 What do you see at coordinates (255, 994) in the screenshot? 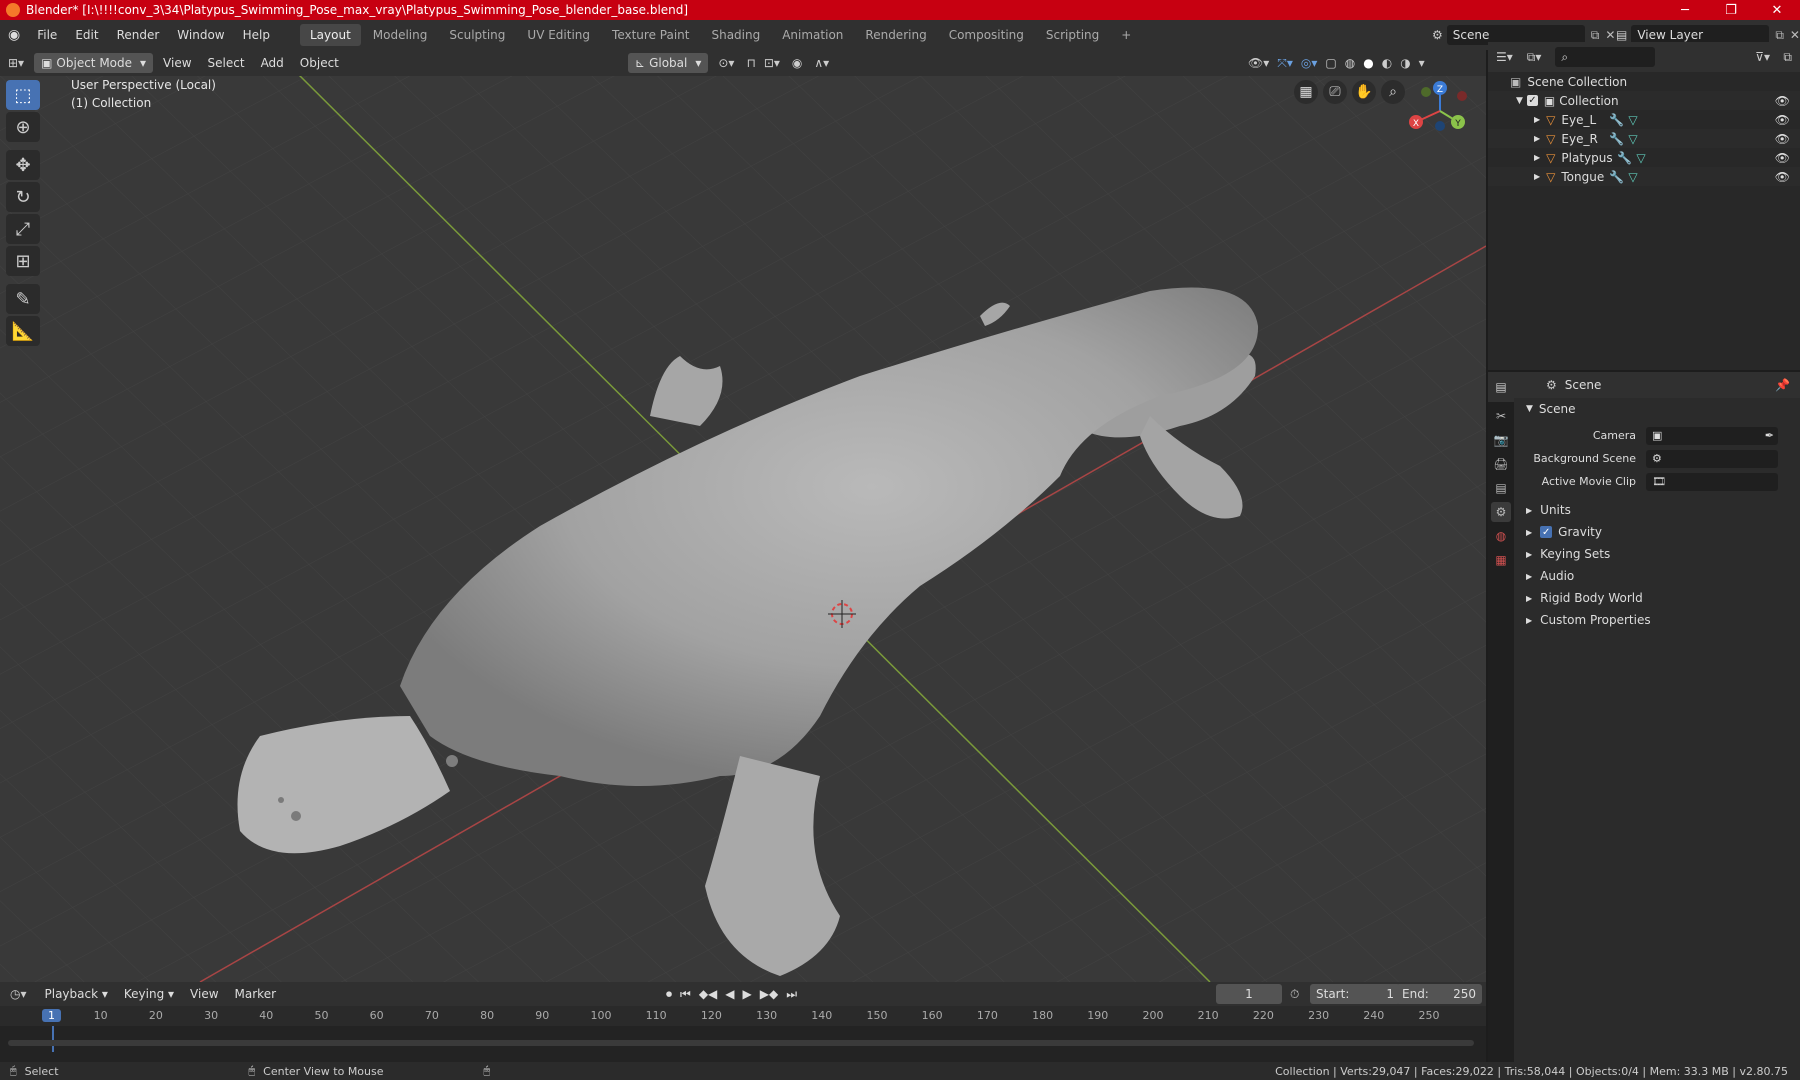
I see `menu-marker: Marker` at bounding box center [255, 994].